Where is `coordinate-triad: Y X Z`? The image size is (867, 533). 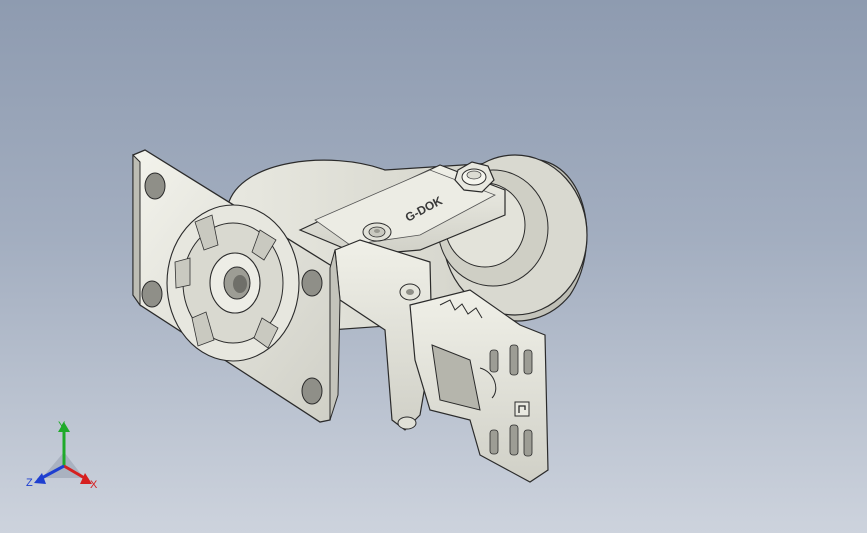 coordinate-triad: Y X Z is located at coordinates (62, 455).